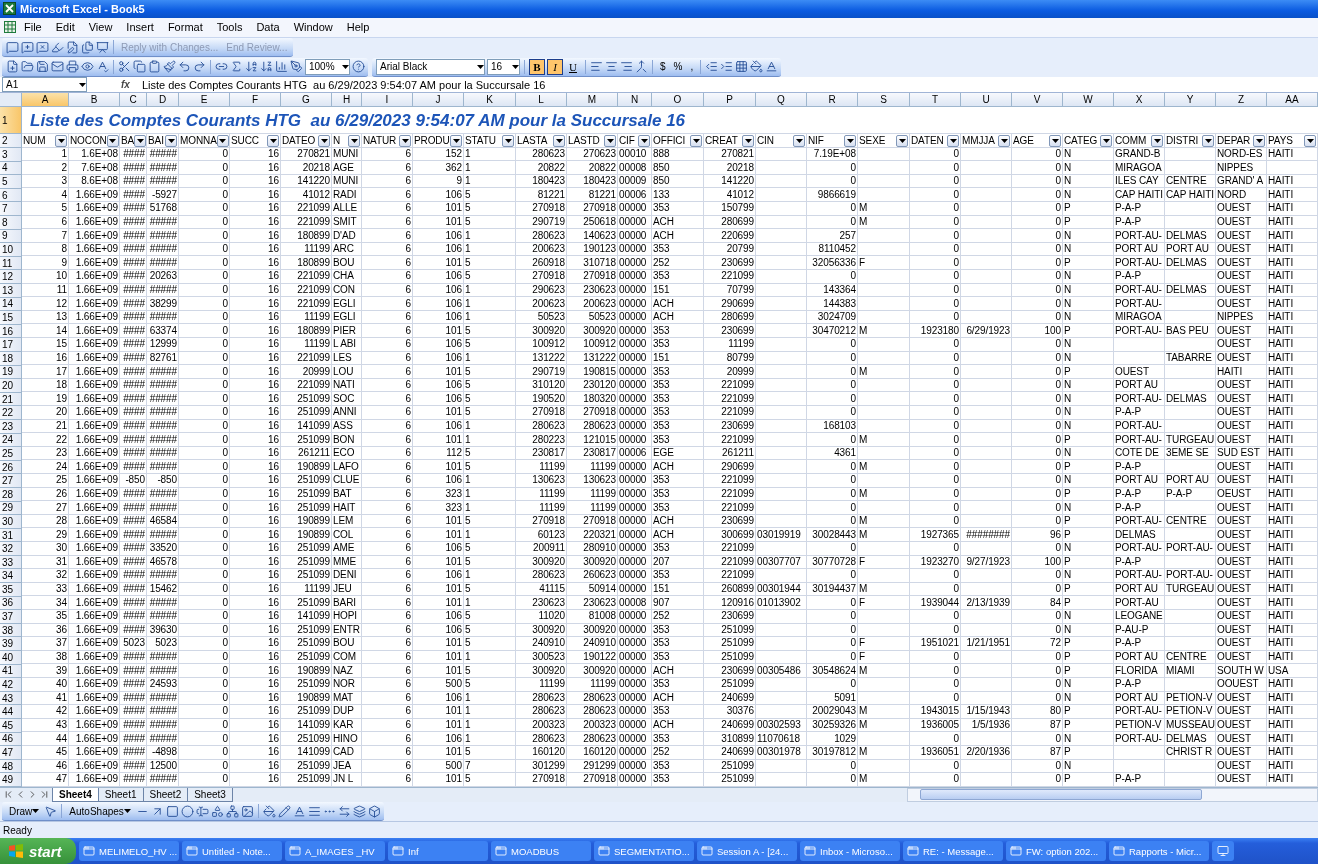 This screenshot has width=1318, height=864. Describe the element at coordinates (11, 121) in the screenshot. I see `row-number: 1` at that location.